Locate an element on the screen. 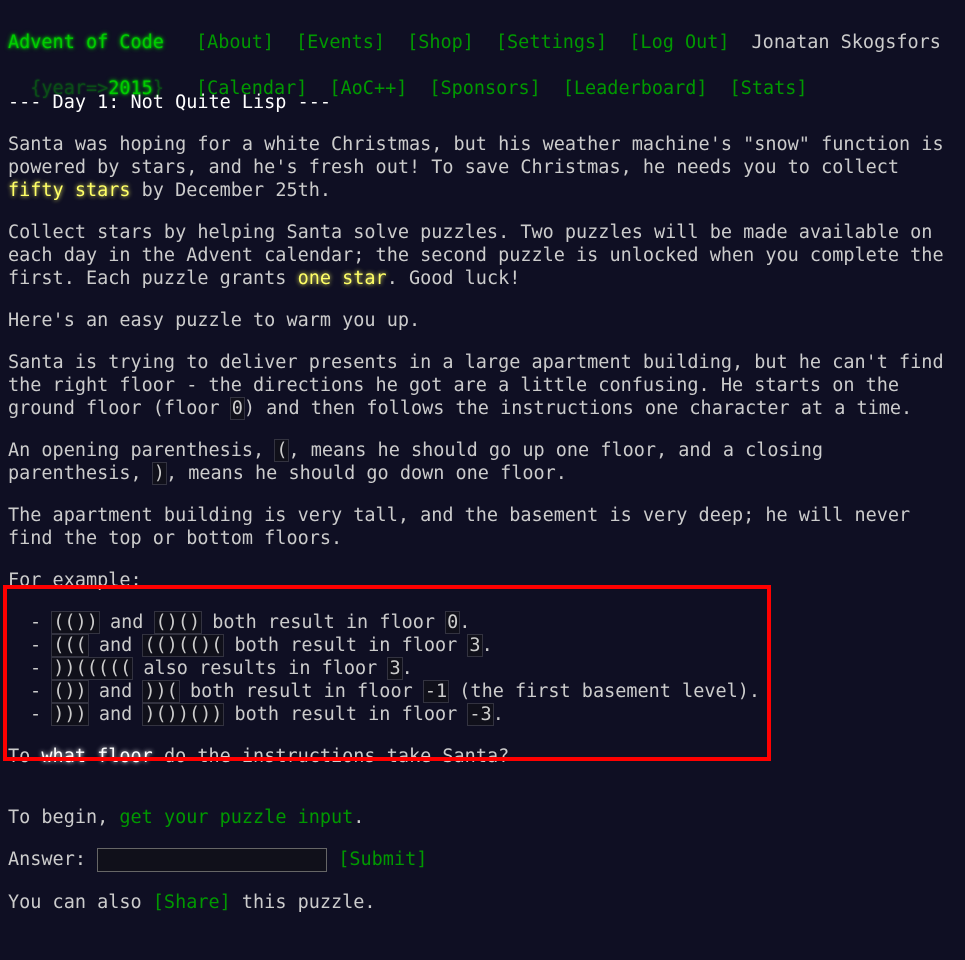  begin-paragraph: To begin, get your puzzle input. is located at coordinates (483, 817).